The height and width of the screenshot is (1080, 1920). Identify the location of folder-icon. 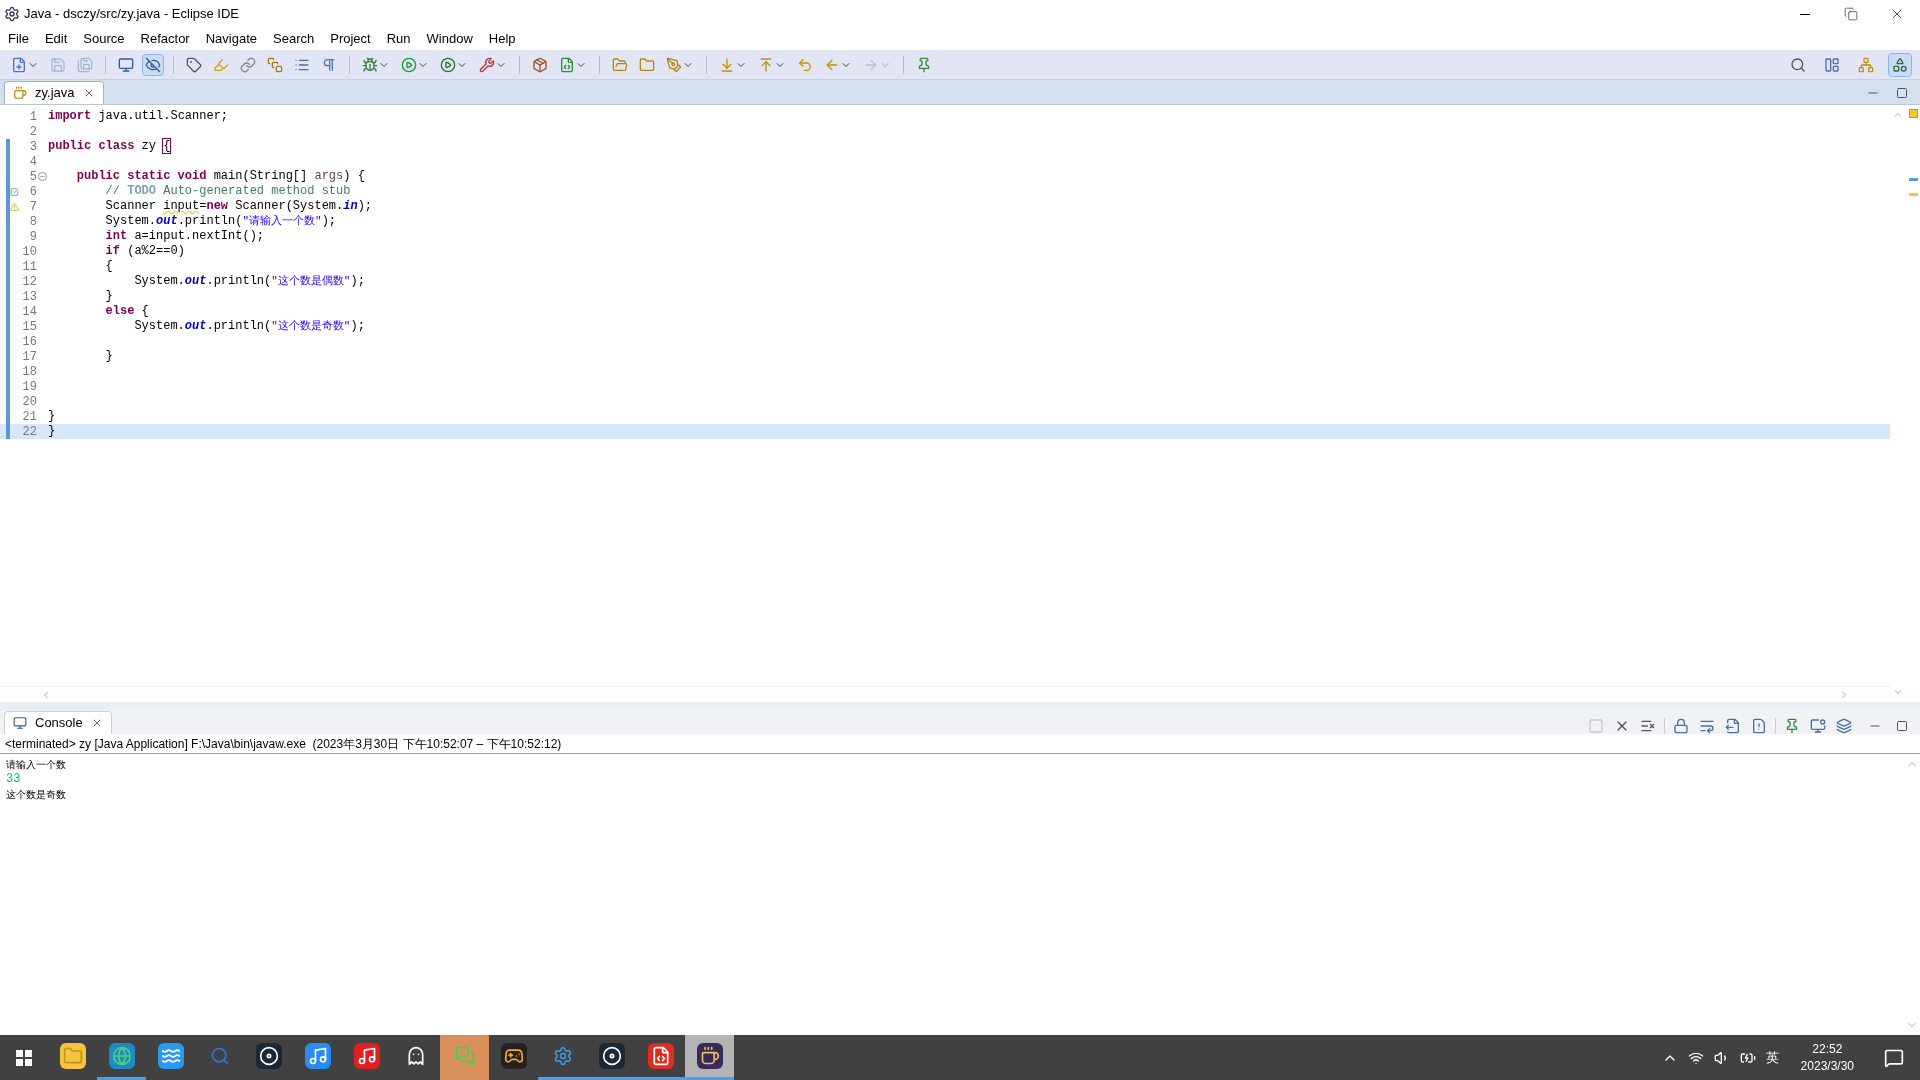
(72, 1056).